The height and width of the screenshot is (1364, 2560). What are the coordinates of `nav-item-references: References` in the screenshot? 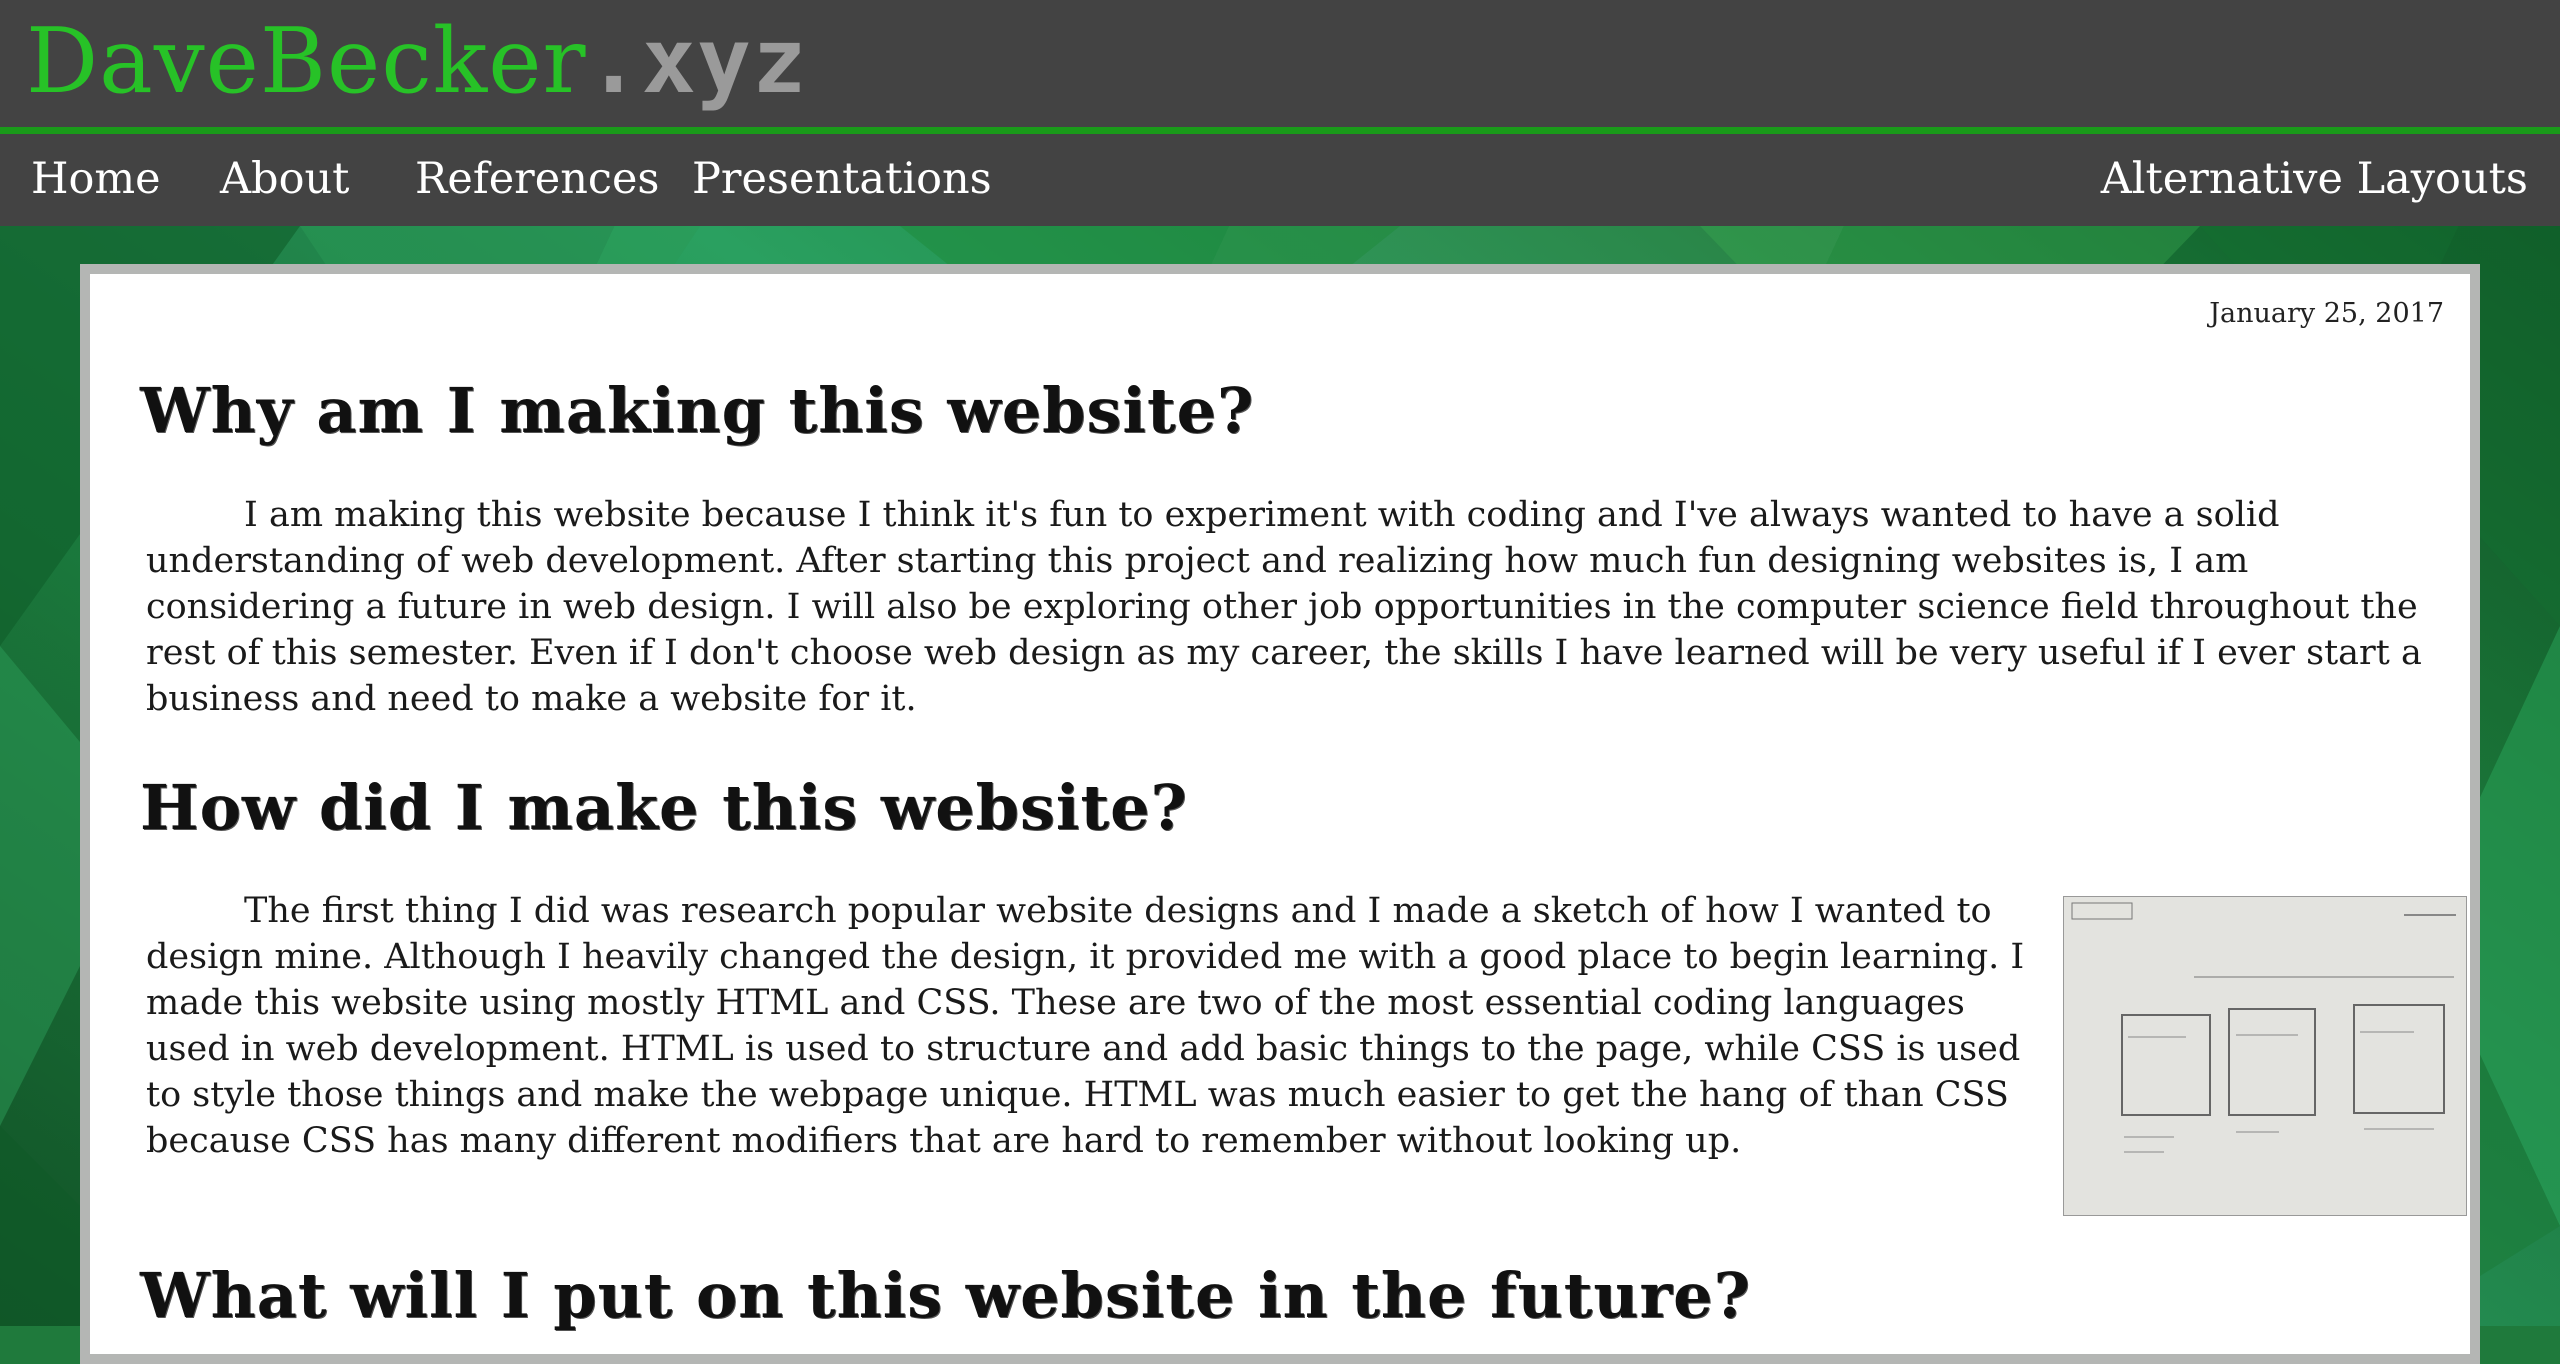 It's located at (537, 179).